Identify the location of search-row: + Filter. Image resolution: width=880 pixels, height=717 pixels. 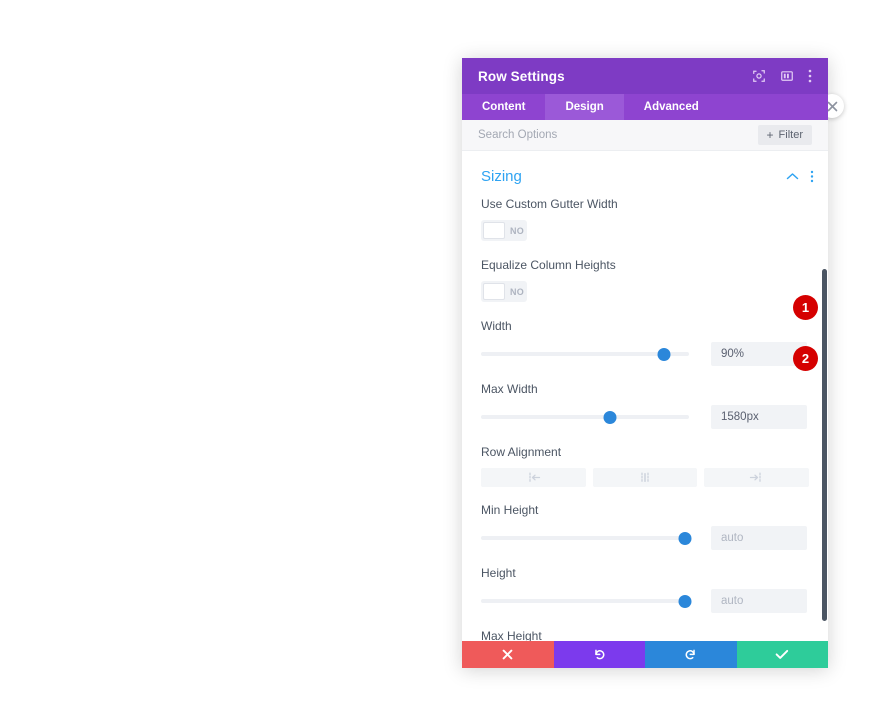
(645, 135).